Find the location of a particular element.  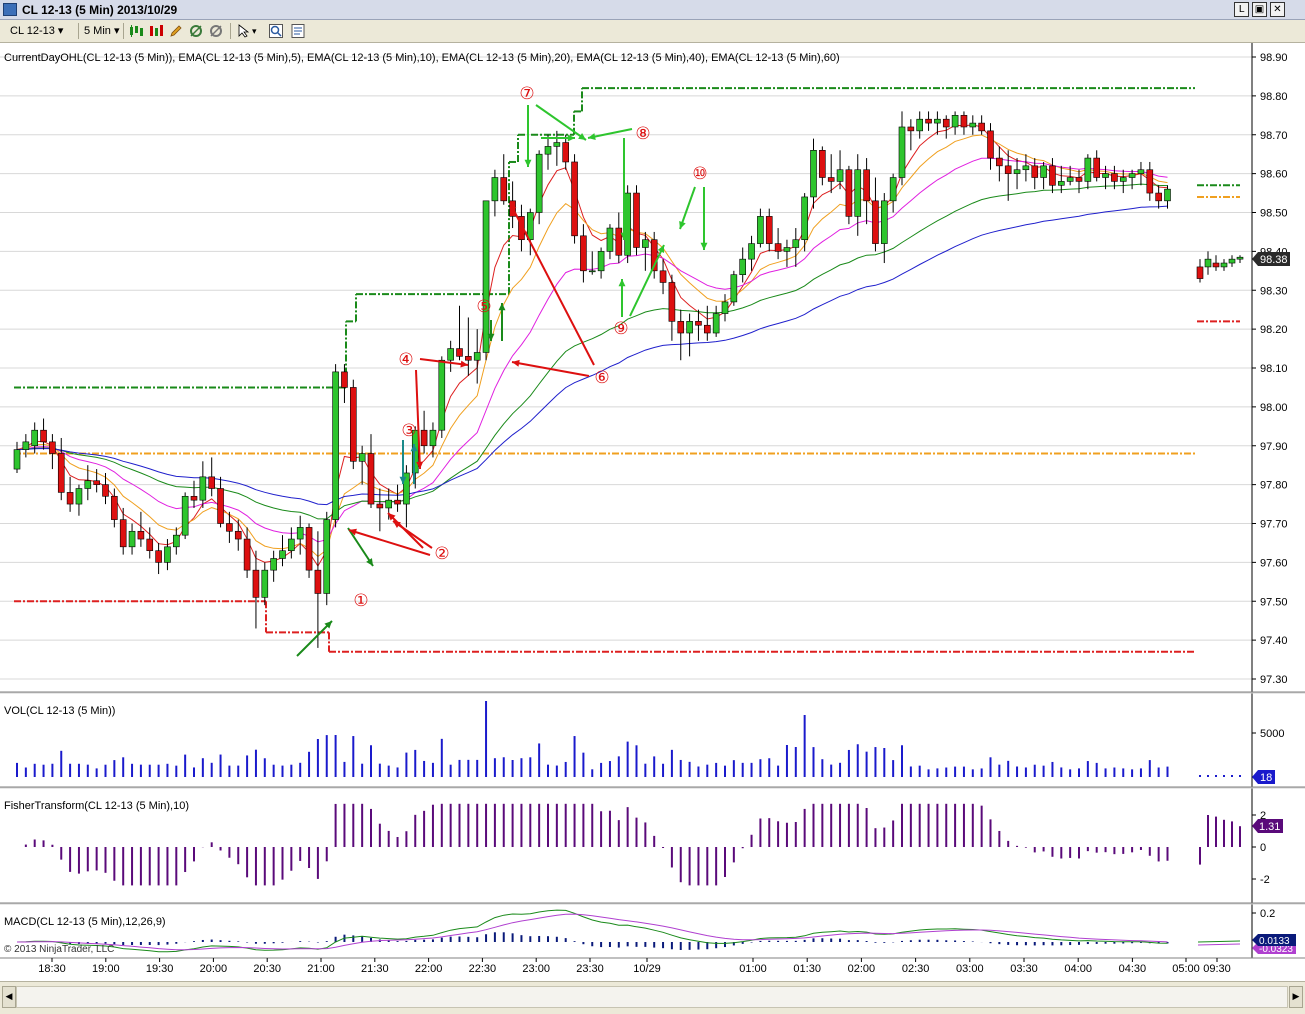

scroll-right-arrow-icon: ▶ is located at coordinates (1296, 997).